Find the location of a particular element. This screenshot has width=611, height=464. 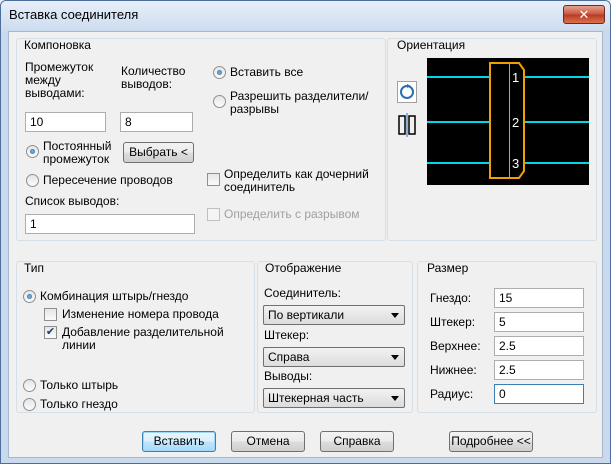

pins-select: Штекерная часть is located at coordinates (334, 398).